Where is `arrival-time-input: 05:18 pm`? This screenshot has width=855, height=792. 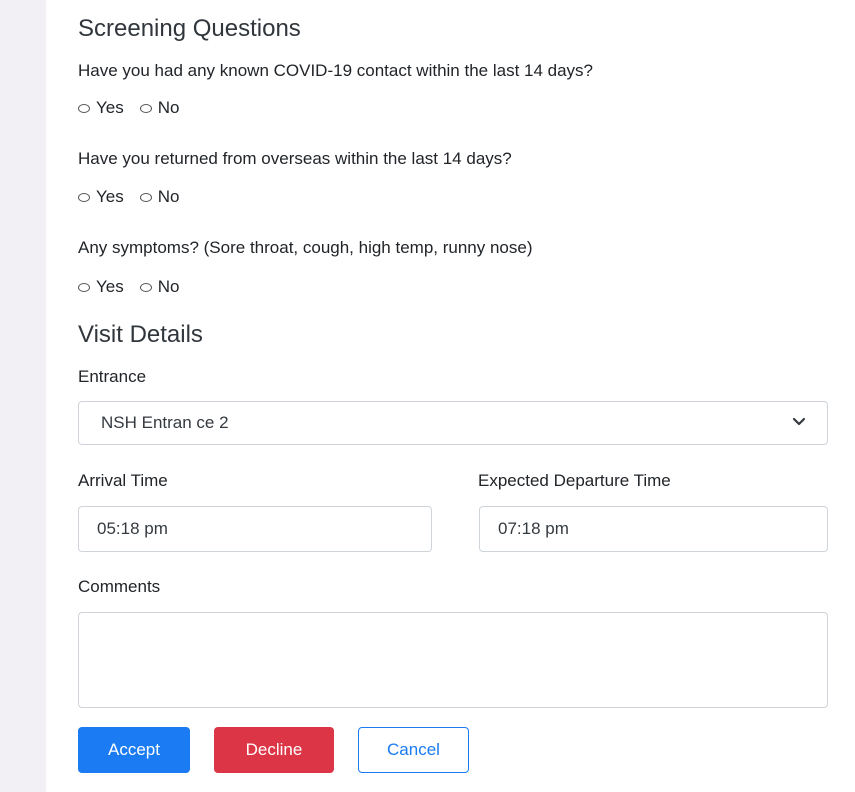 arrival-time-input: 05:18 pm is located at coordinates (255, 529).